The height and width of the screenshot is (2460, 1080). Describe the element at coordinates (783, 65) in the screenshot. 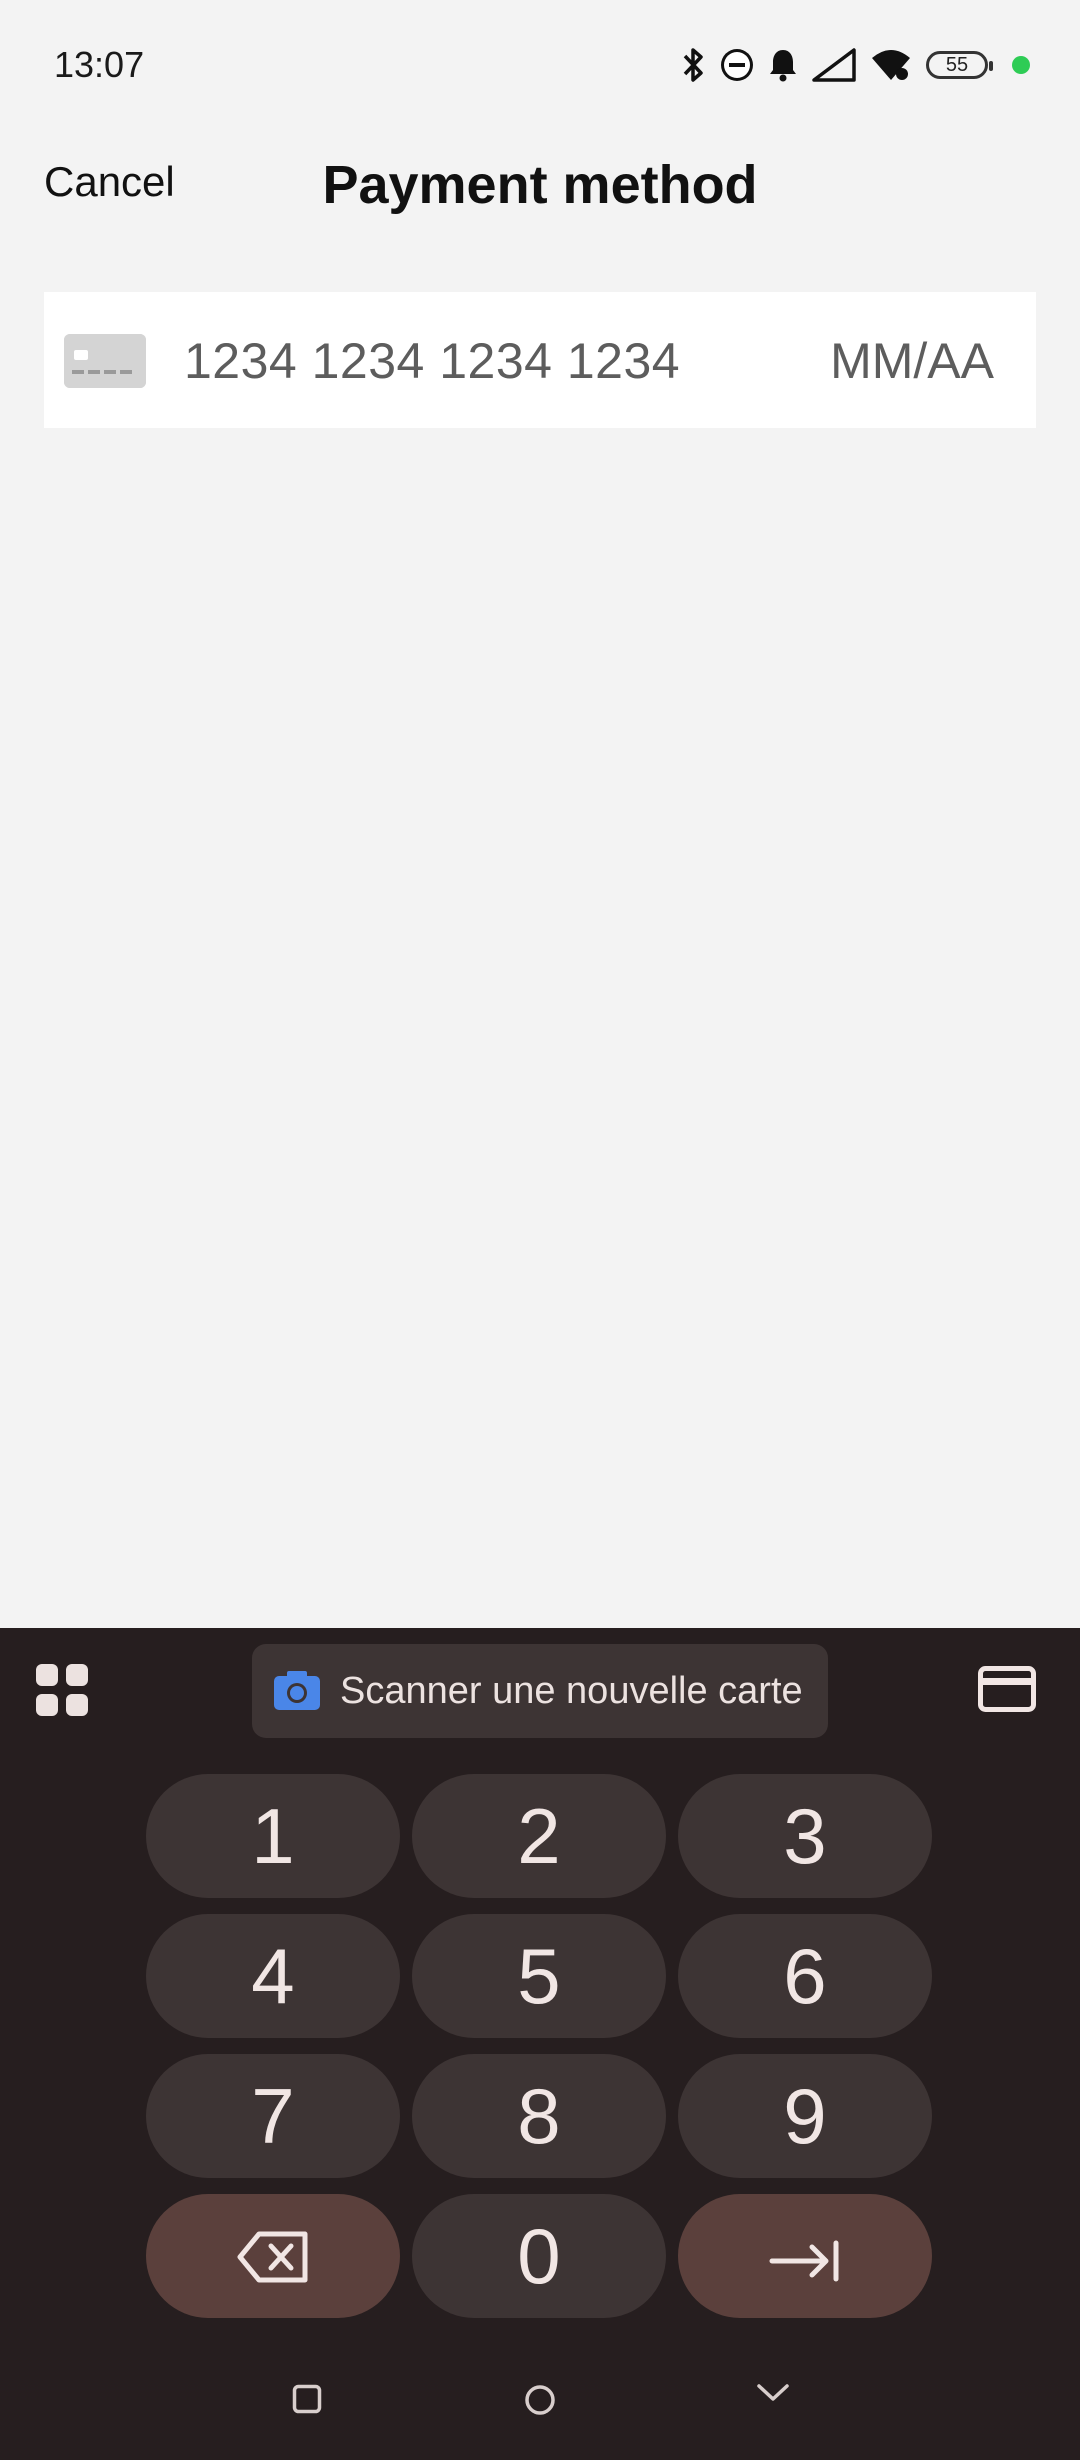

I see `bell-icon` at that location.